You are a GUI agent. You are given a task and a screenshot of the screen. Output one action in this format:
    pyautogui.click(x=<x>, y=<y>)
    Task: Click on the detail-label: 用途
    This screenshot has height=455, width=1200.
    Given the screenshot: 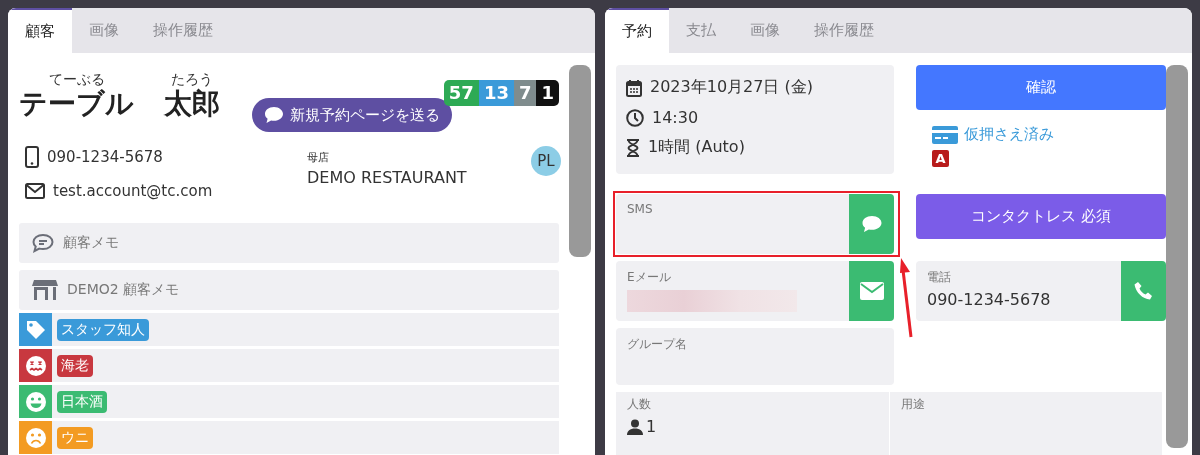 What is the action you would take?
    pyautogui.click(x=913, y=404)
    